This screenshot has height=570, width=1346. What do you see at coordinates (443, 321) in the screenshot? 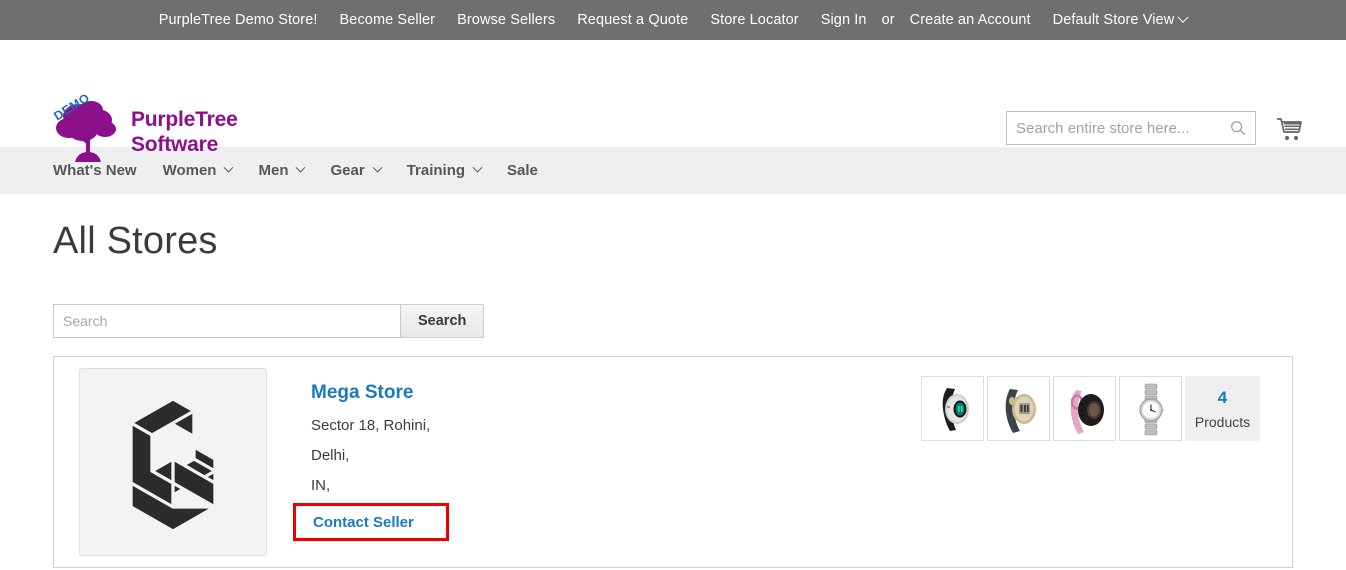
I see `store-search-button: Search` at bounding box center [443, 321].